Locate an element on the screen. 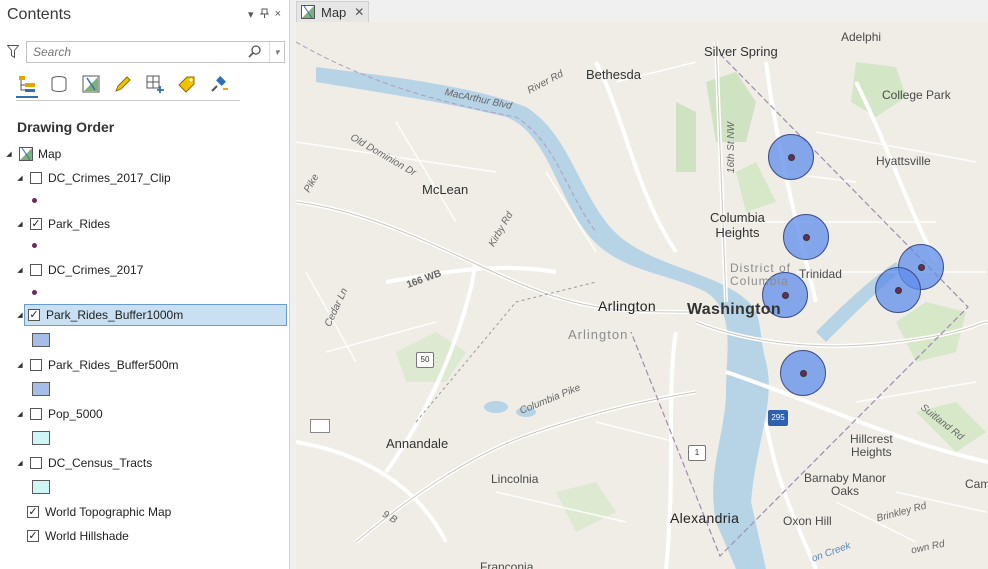 The width and height of the screenshot is (988, 569). layer-name: DC_Crimes_2017_Clip is located at coordinates (109, 178).